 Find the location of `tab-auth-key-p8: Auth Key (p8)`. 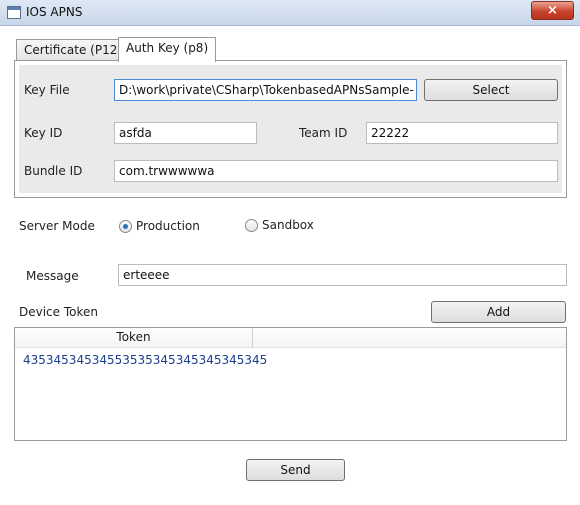

tab-auth-key-p8: Auth Key (p8) is located at coordinates (167, 49).